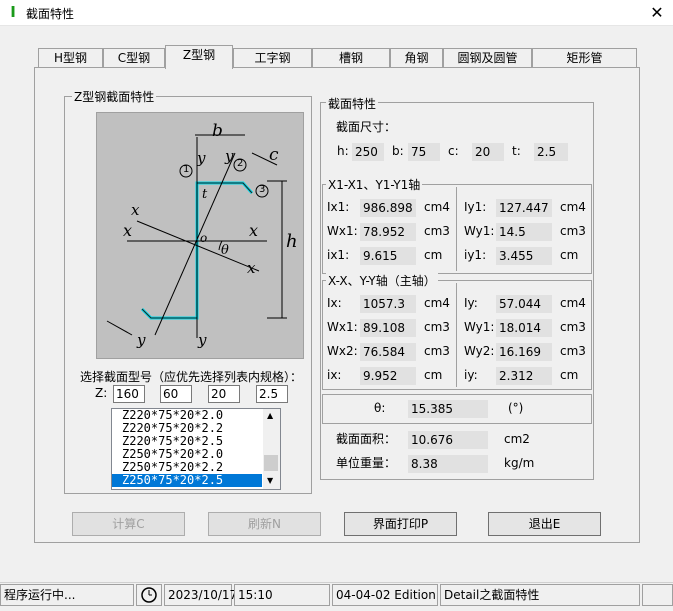 This screenshot has width=673, height=611. Describe the element at coordinates (141, 340) in the screenshot. I see `axis-y-label-bottom: y` at that location.